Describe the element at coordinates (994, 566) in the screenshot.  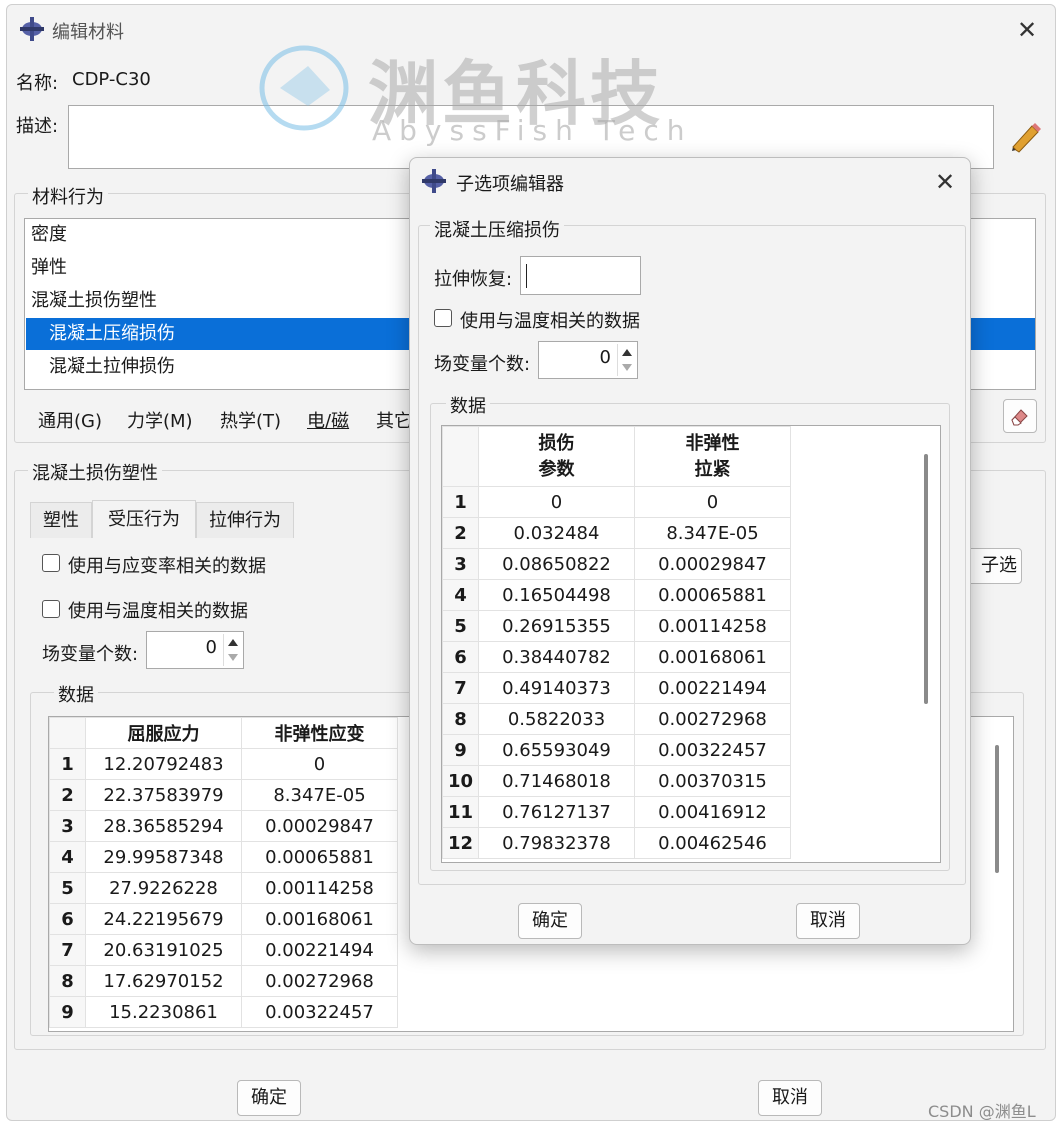
I see `suboptions-button: 子选项` at that location.